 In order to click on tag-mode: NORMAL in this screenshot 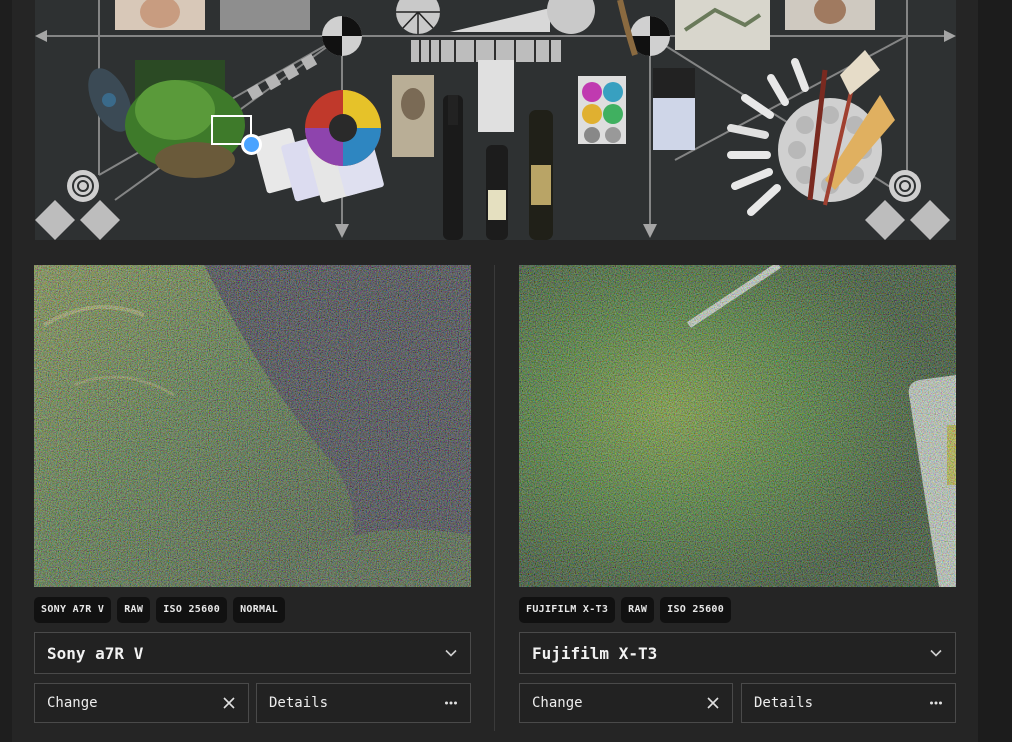, I will do `click(259, 610)`.